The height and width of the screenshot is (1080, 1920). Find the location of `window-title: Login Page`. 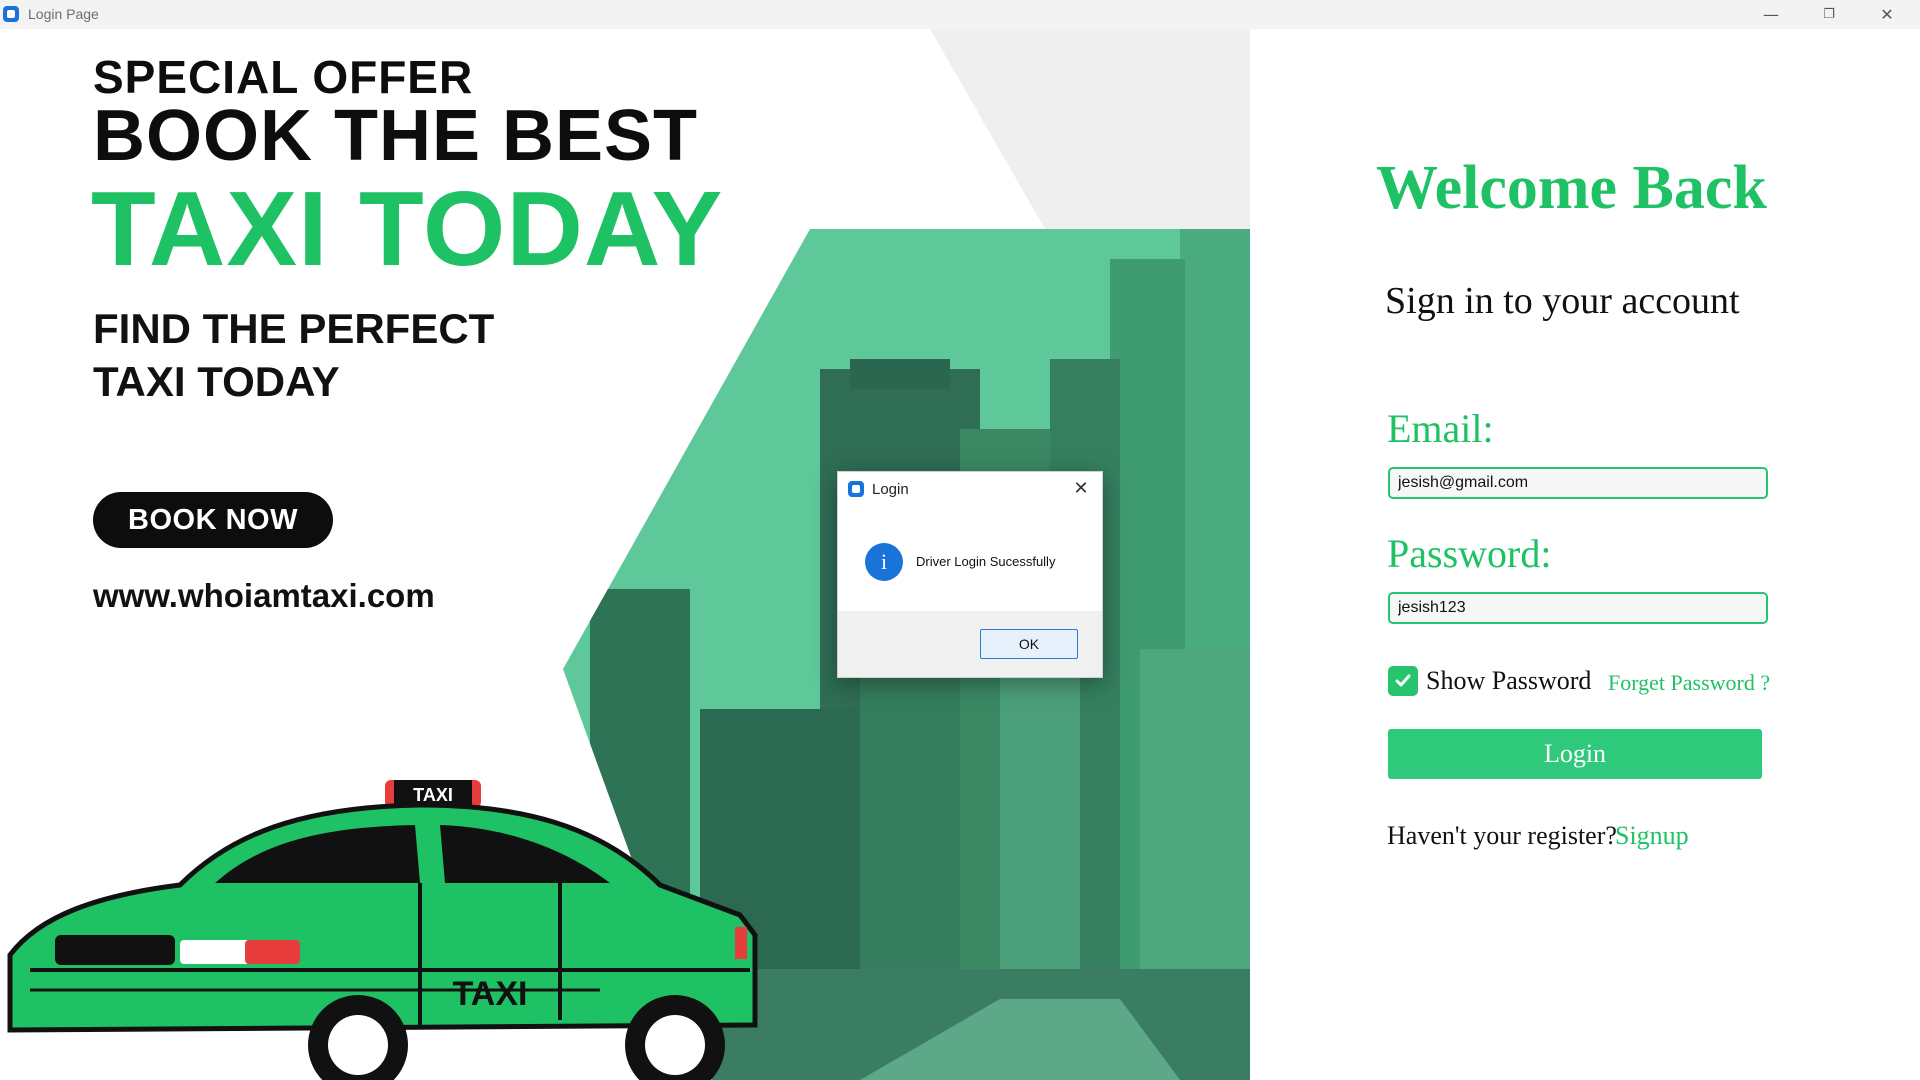

window-title: Login Page is located at coordinates (63, 14).